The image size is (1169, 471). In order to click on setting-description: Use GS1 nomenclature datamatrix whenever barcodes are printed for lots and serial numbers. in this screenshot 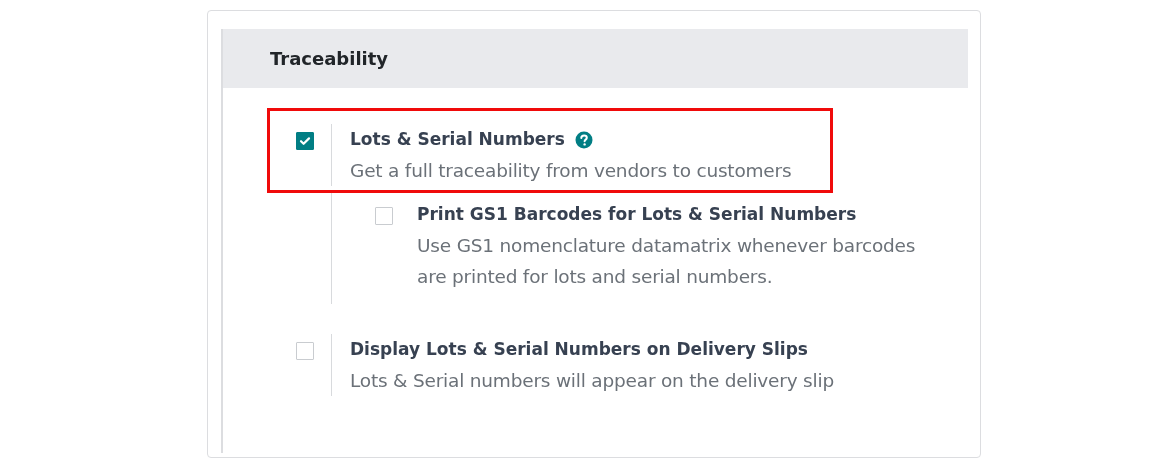, I will do `click(667, 261)`.